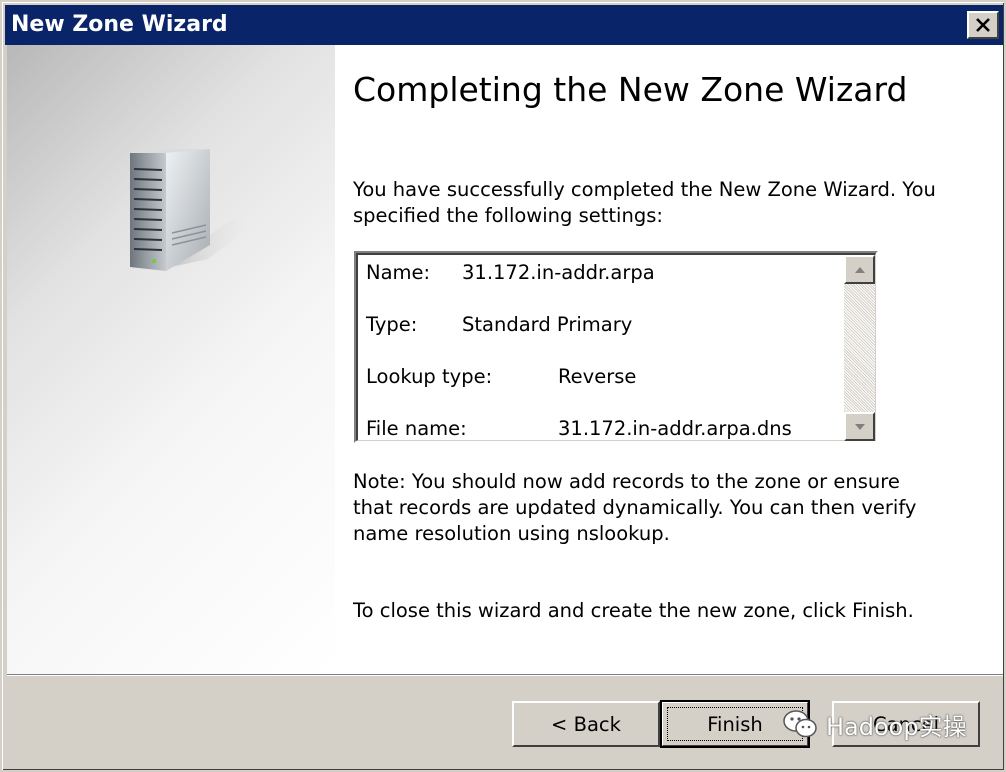 The image size is (1006, 772). I want to click on setting-label: Name:, so click(398, 272).